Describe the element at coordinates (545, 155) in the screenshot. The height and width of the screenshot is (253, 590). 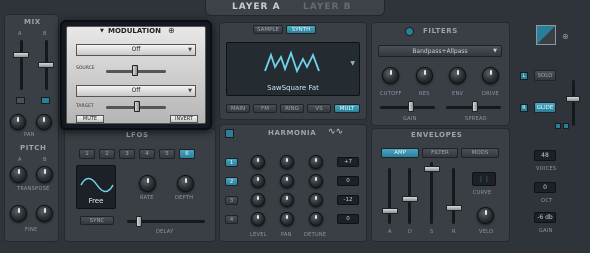
I see `voices-display: 48` at that location.